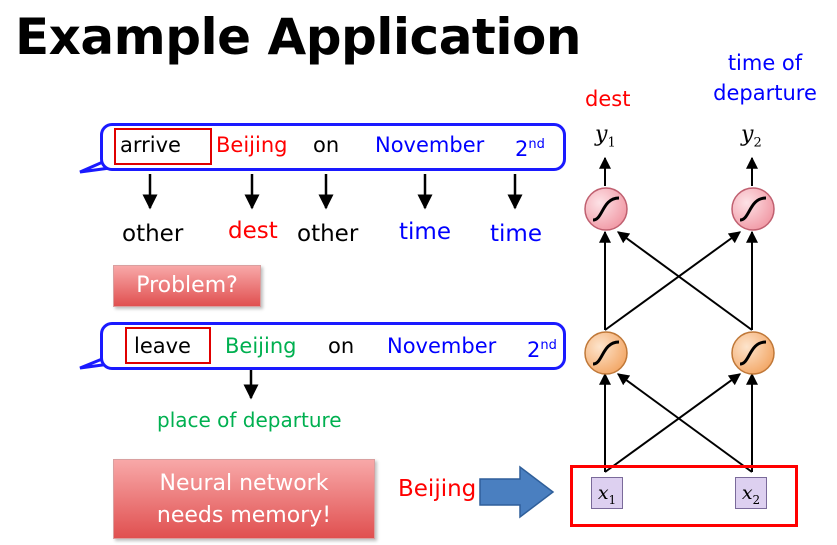 This screenshot has width=837, height=545. I want to click on input-word-beijing: Beijing, so click(437, 489).